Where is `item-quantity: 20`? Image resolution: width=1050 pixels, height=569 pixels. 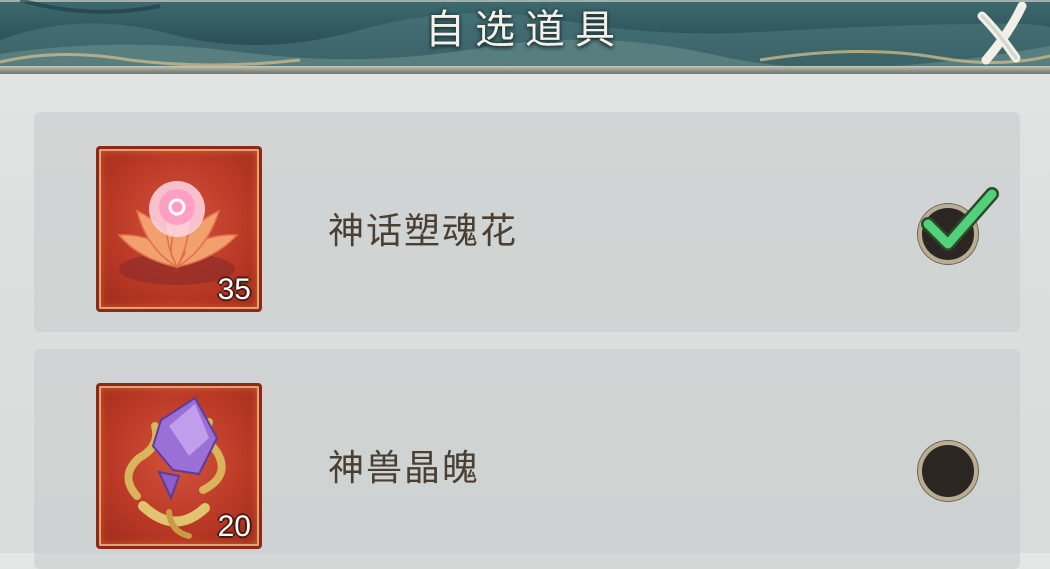 item-quantity: 20 is located at coordinates (234, 526).